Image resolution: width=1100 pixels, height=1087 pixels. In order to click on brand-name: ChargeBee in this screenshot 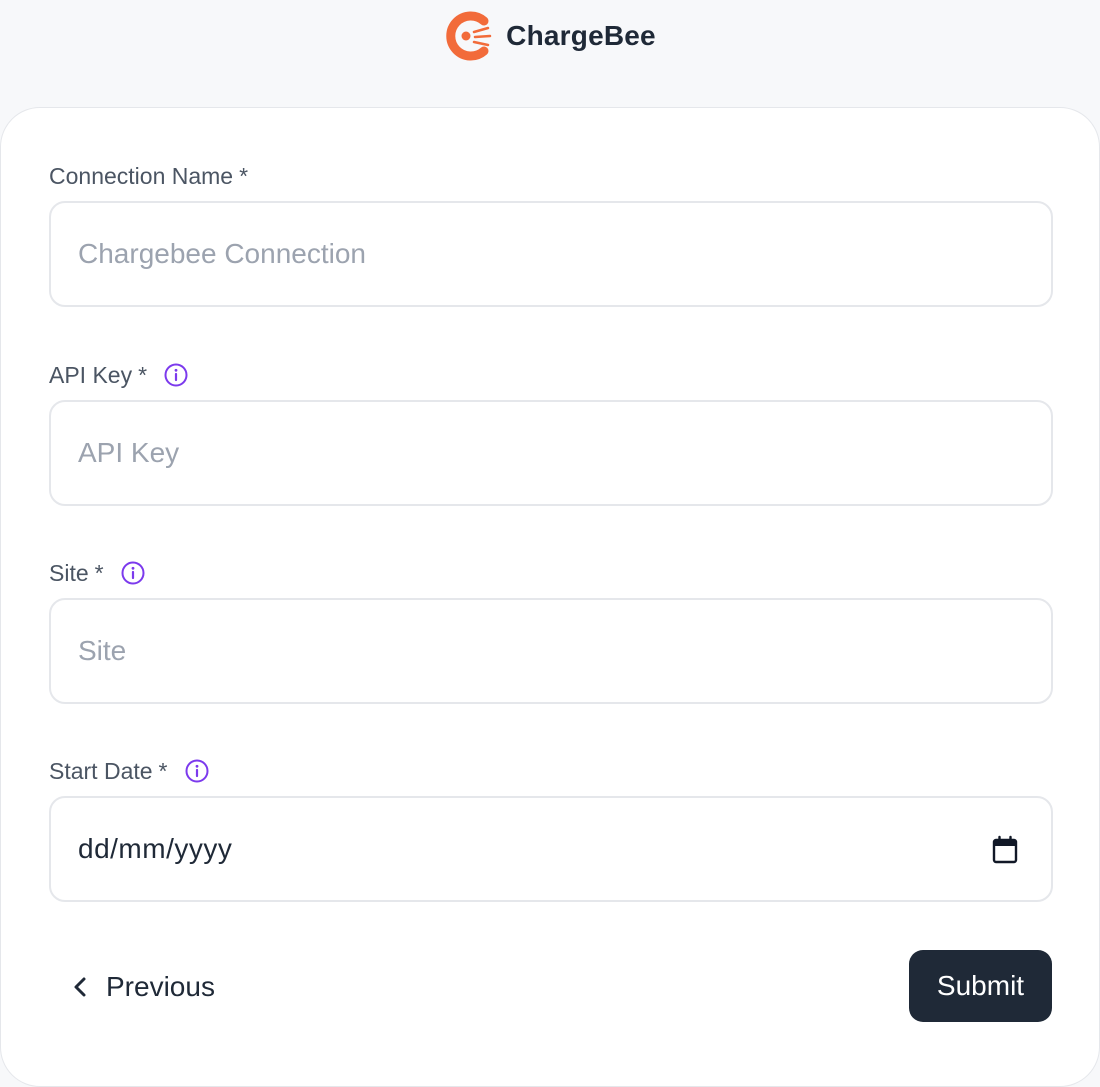, I will do `click(581, 35)`.